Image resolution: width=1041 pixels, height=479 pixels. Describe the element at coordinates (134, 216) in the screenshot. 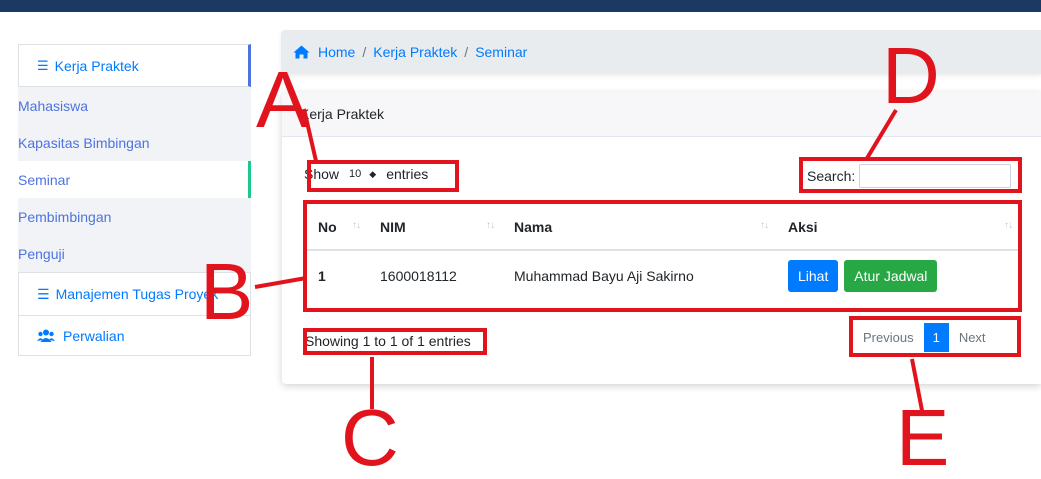

I see `sidebar-item-pembimbingan: Pembimbingan` at that location.